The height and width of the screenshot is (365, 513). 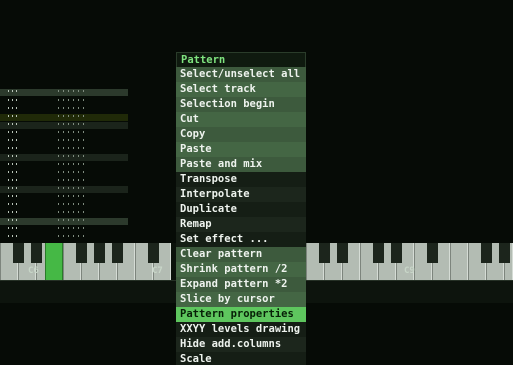 What do you see at coordinates (241, 284) in the screenshot?
I see `menu-item-expand-pattern: Expand pattern *2` at bounding box center [241, 284].